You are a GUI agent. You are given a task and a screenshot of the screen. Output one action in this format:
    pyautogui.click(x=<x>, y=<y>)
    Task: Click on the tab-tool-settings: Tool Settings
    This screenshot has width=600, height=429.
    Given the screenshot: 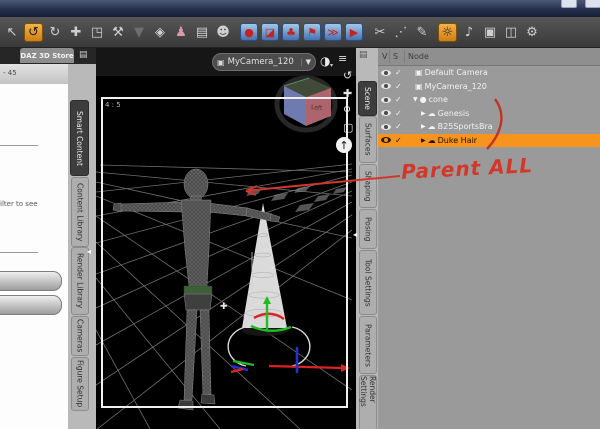 What is the action you would take?
    pyautogui.click(x=368, y=282)
    